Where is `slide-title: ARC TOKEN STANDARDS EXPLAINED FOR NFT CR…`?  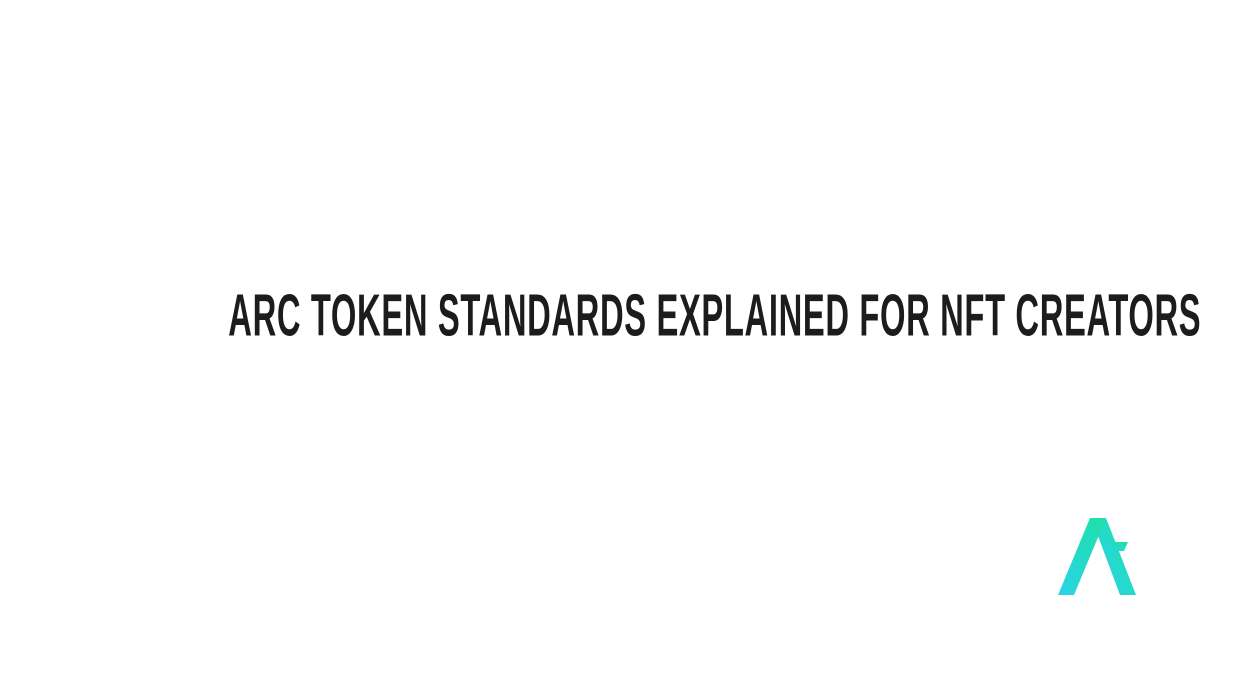 slide-title: ARC TOKEN STANDARDS EXPLAINED FOR NFT CR… is located at coordinates (715, 316).